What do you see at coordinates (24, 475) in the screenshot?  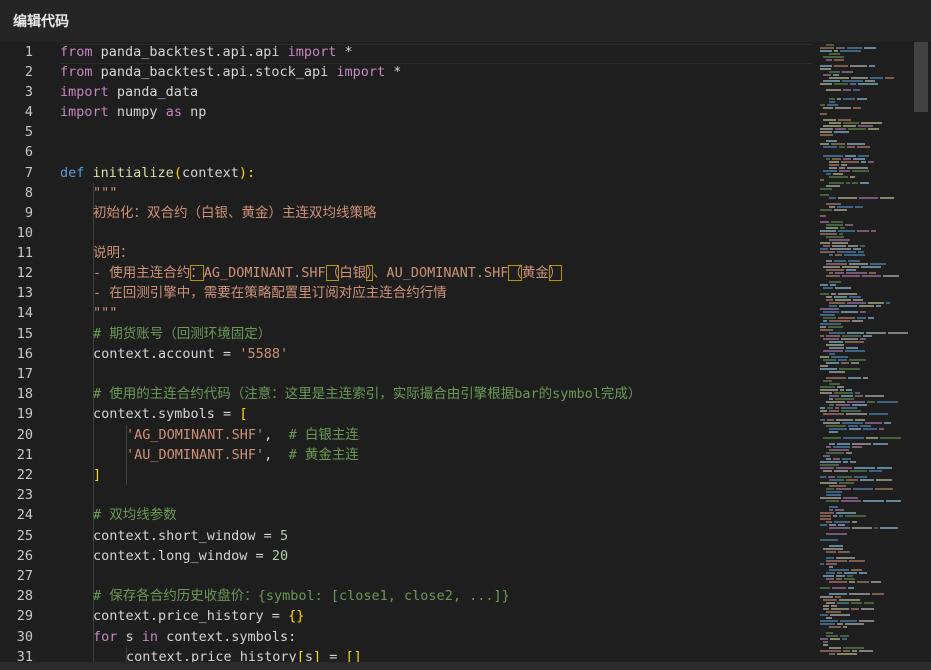 I see `line-number: 22` at bounding box center [24, 475].